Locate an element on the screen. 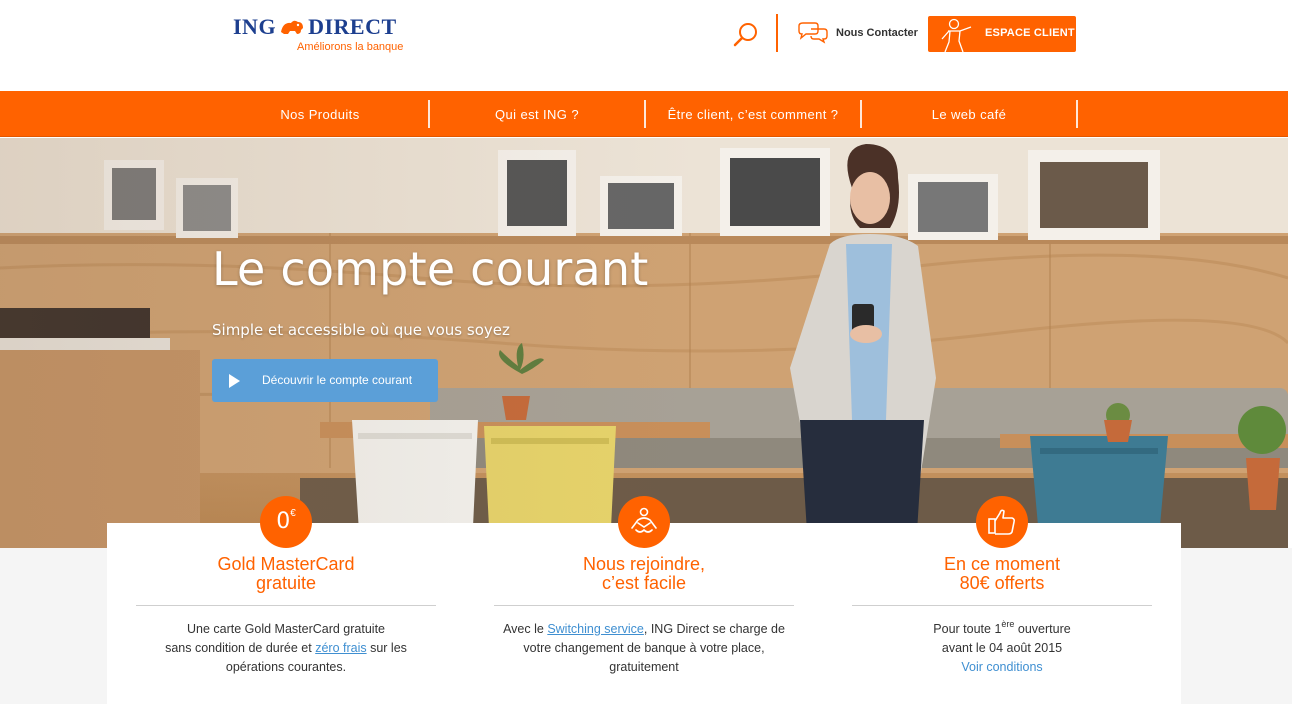 The height and width of the screenshot is (704, 1292). contact-link: Nous Contacter is located at coordinates (857, 33).